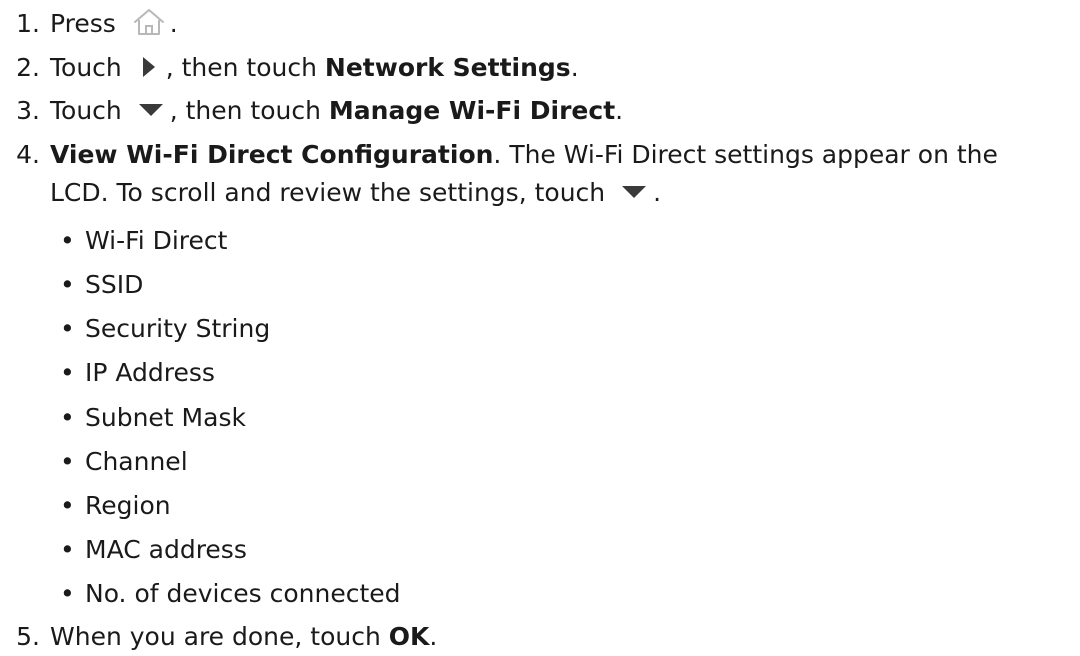 Image resolution: width=1080 pixels, height=656 pixels. Describe the element at coordinates (28, 154) in the screenshot. I see `step-number: 4.` at that location.